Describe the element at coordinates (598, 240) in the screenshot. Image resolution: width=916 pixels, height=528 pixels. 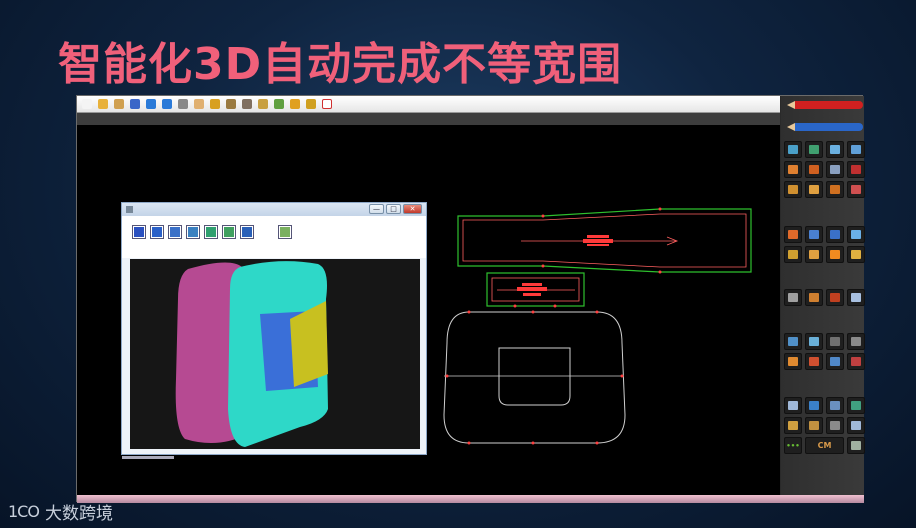
I see `piece-label-tapered` at that location.